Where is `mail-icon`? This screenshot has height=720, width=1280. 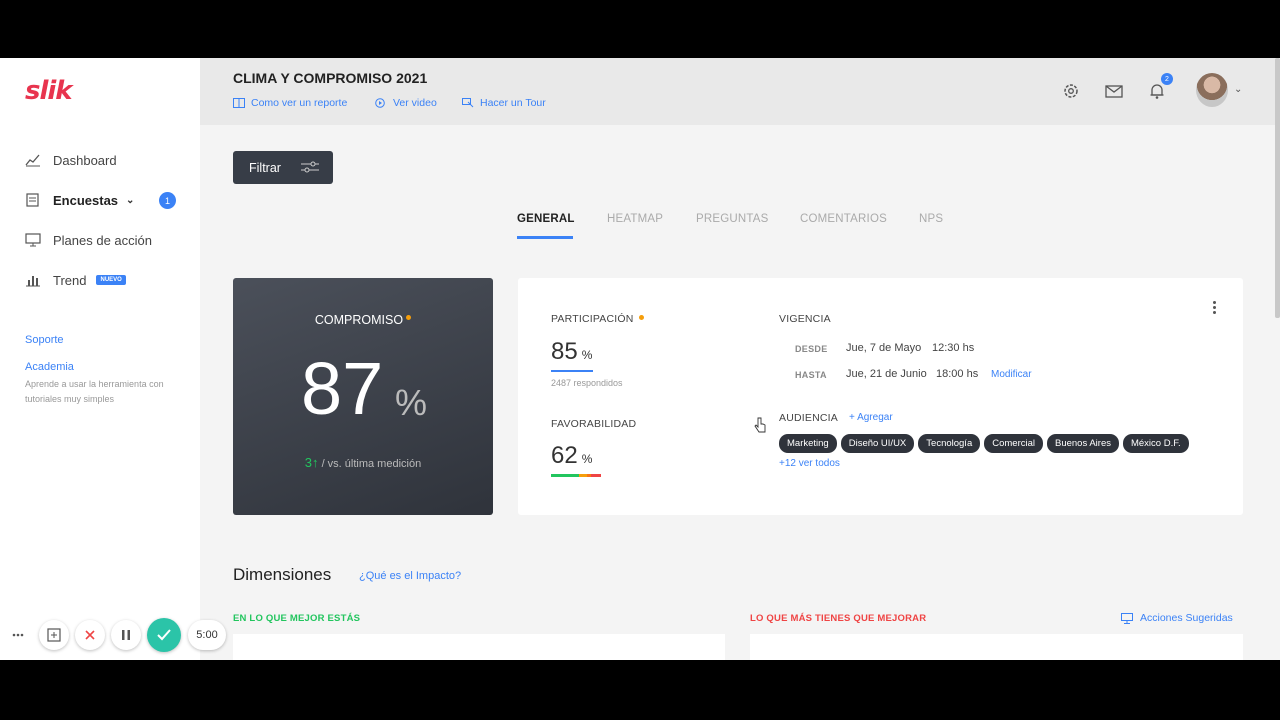
mail-icon is located at coordinates (1114, 91).